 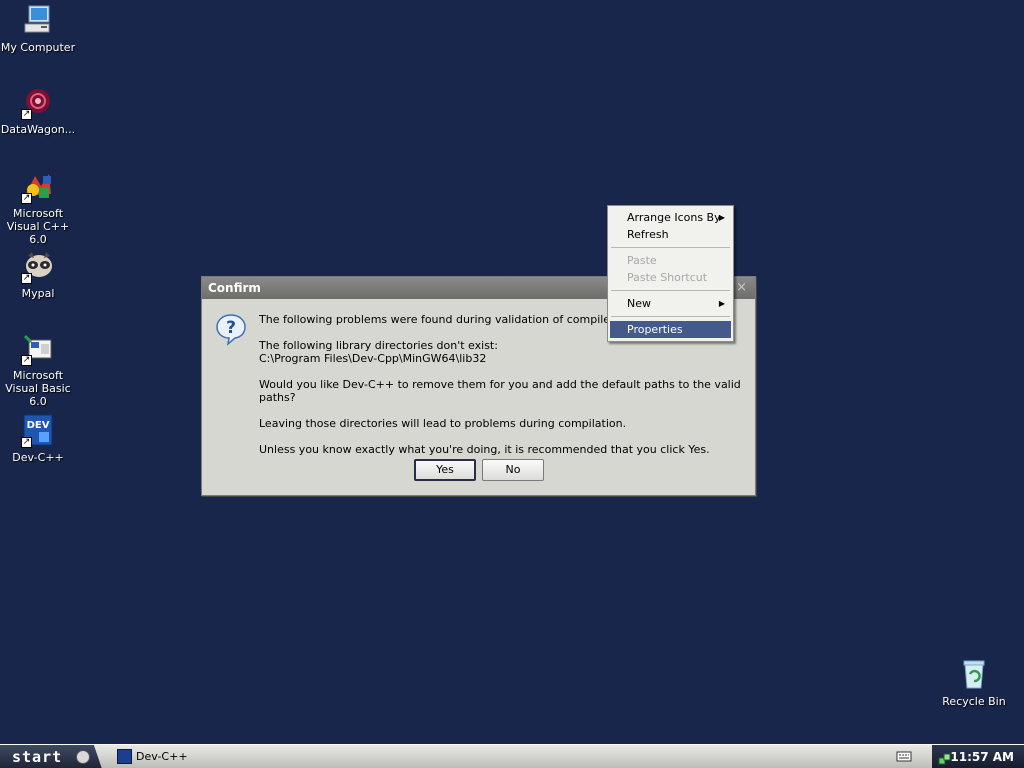 I want to click on menu-item-label: New, so click(x=639, y=303).